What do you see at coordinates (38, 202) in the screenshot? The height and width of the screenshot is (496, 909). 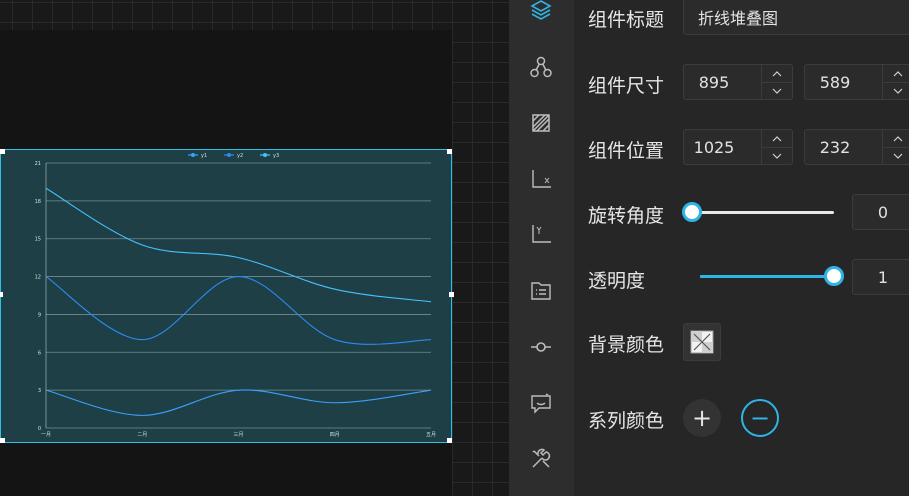 I see `y-tick-label: 18` at bounding box center [38, 202].